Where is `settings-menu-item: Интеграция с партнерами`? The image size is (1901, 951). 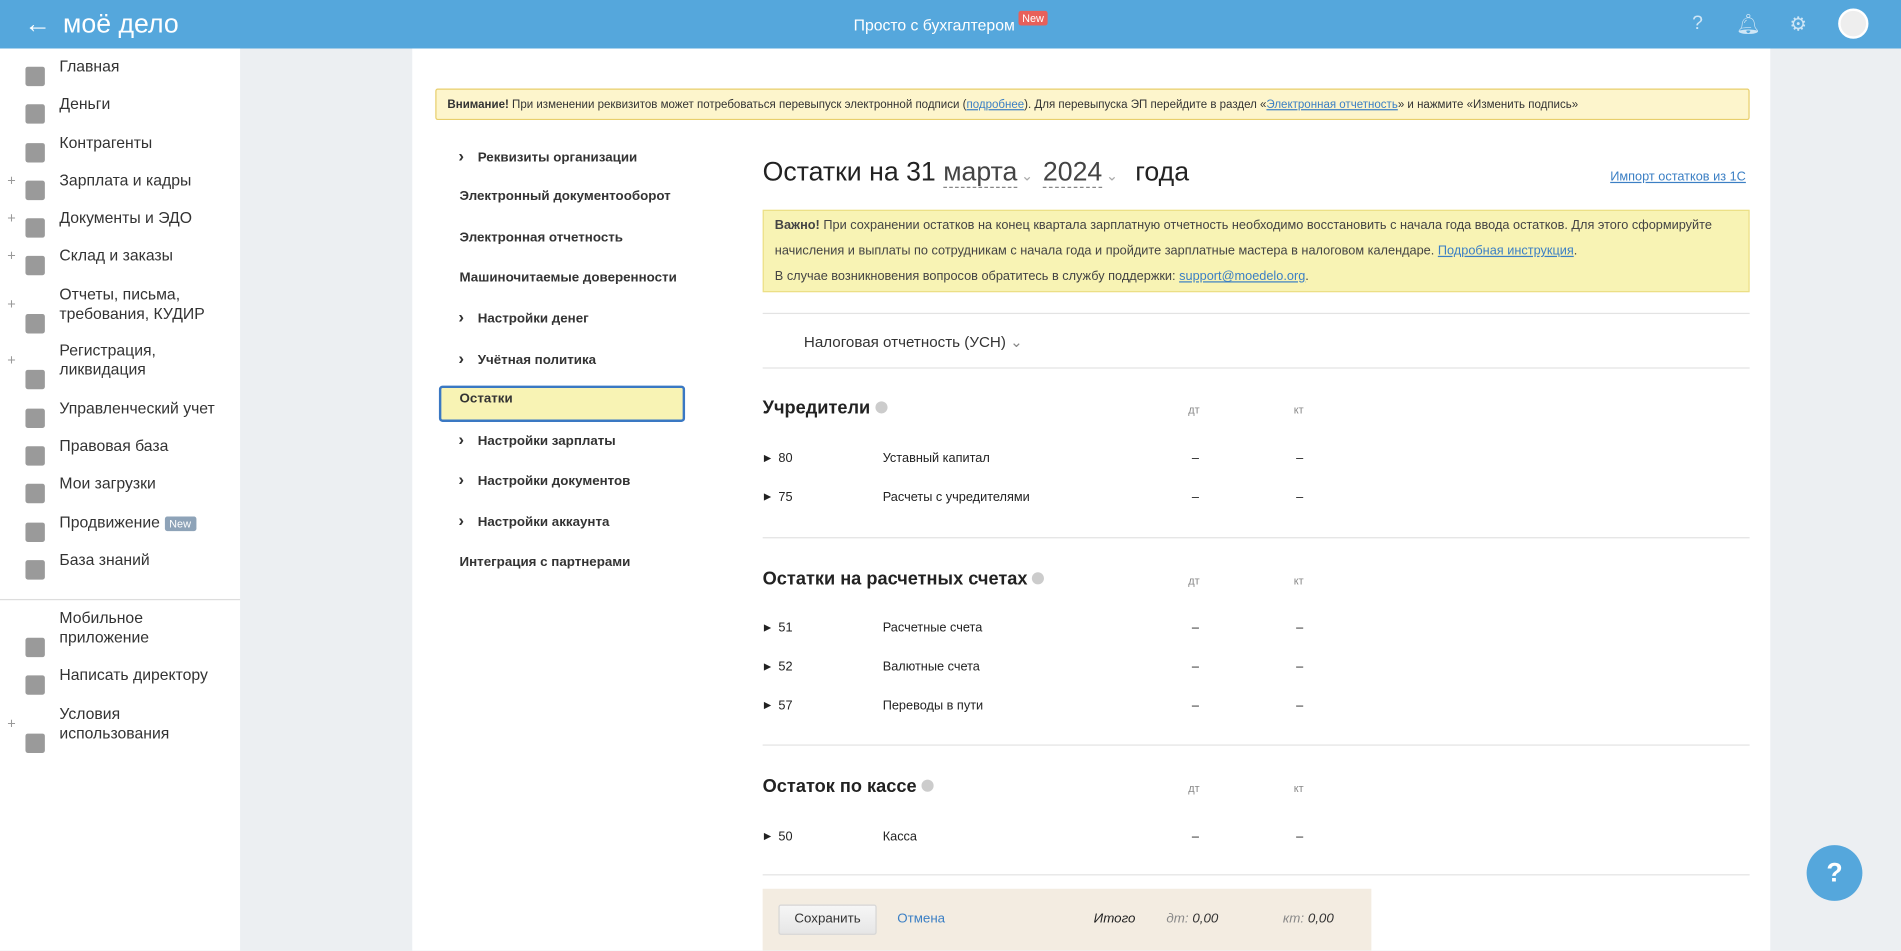 settings-menu-item: Интеграция с партнерами is located at coordinates (545, 562).